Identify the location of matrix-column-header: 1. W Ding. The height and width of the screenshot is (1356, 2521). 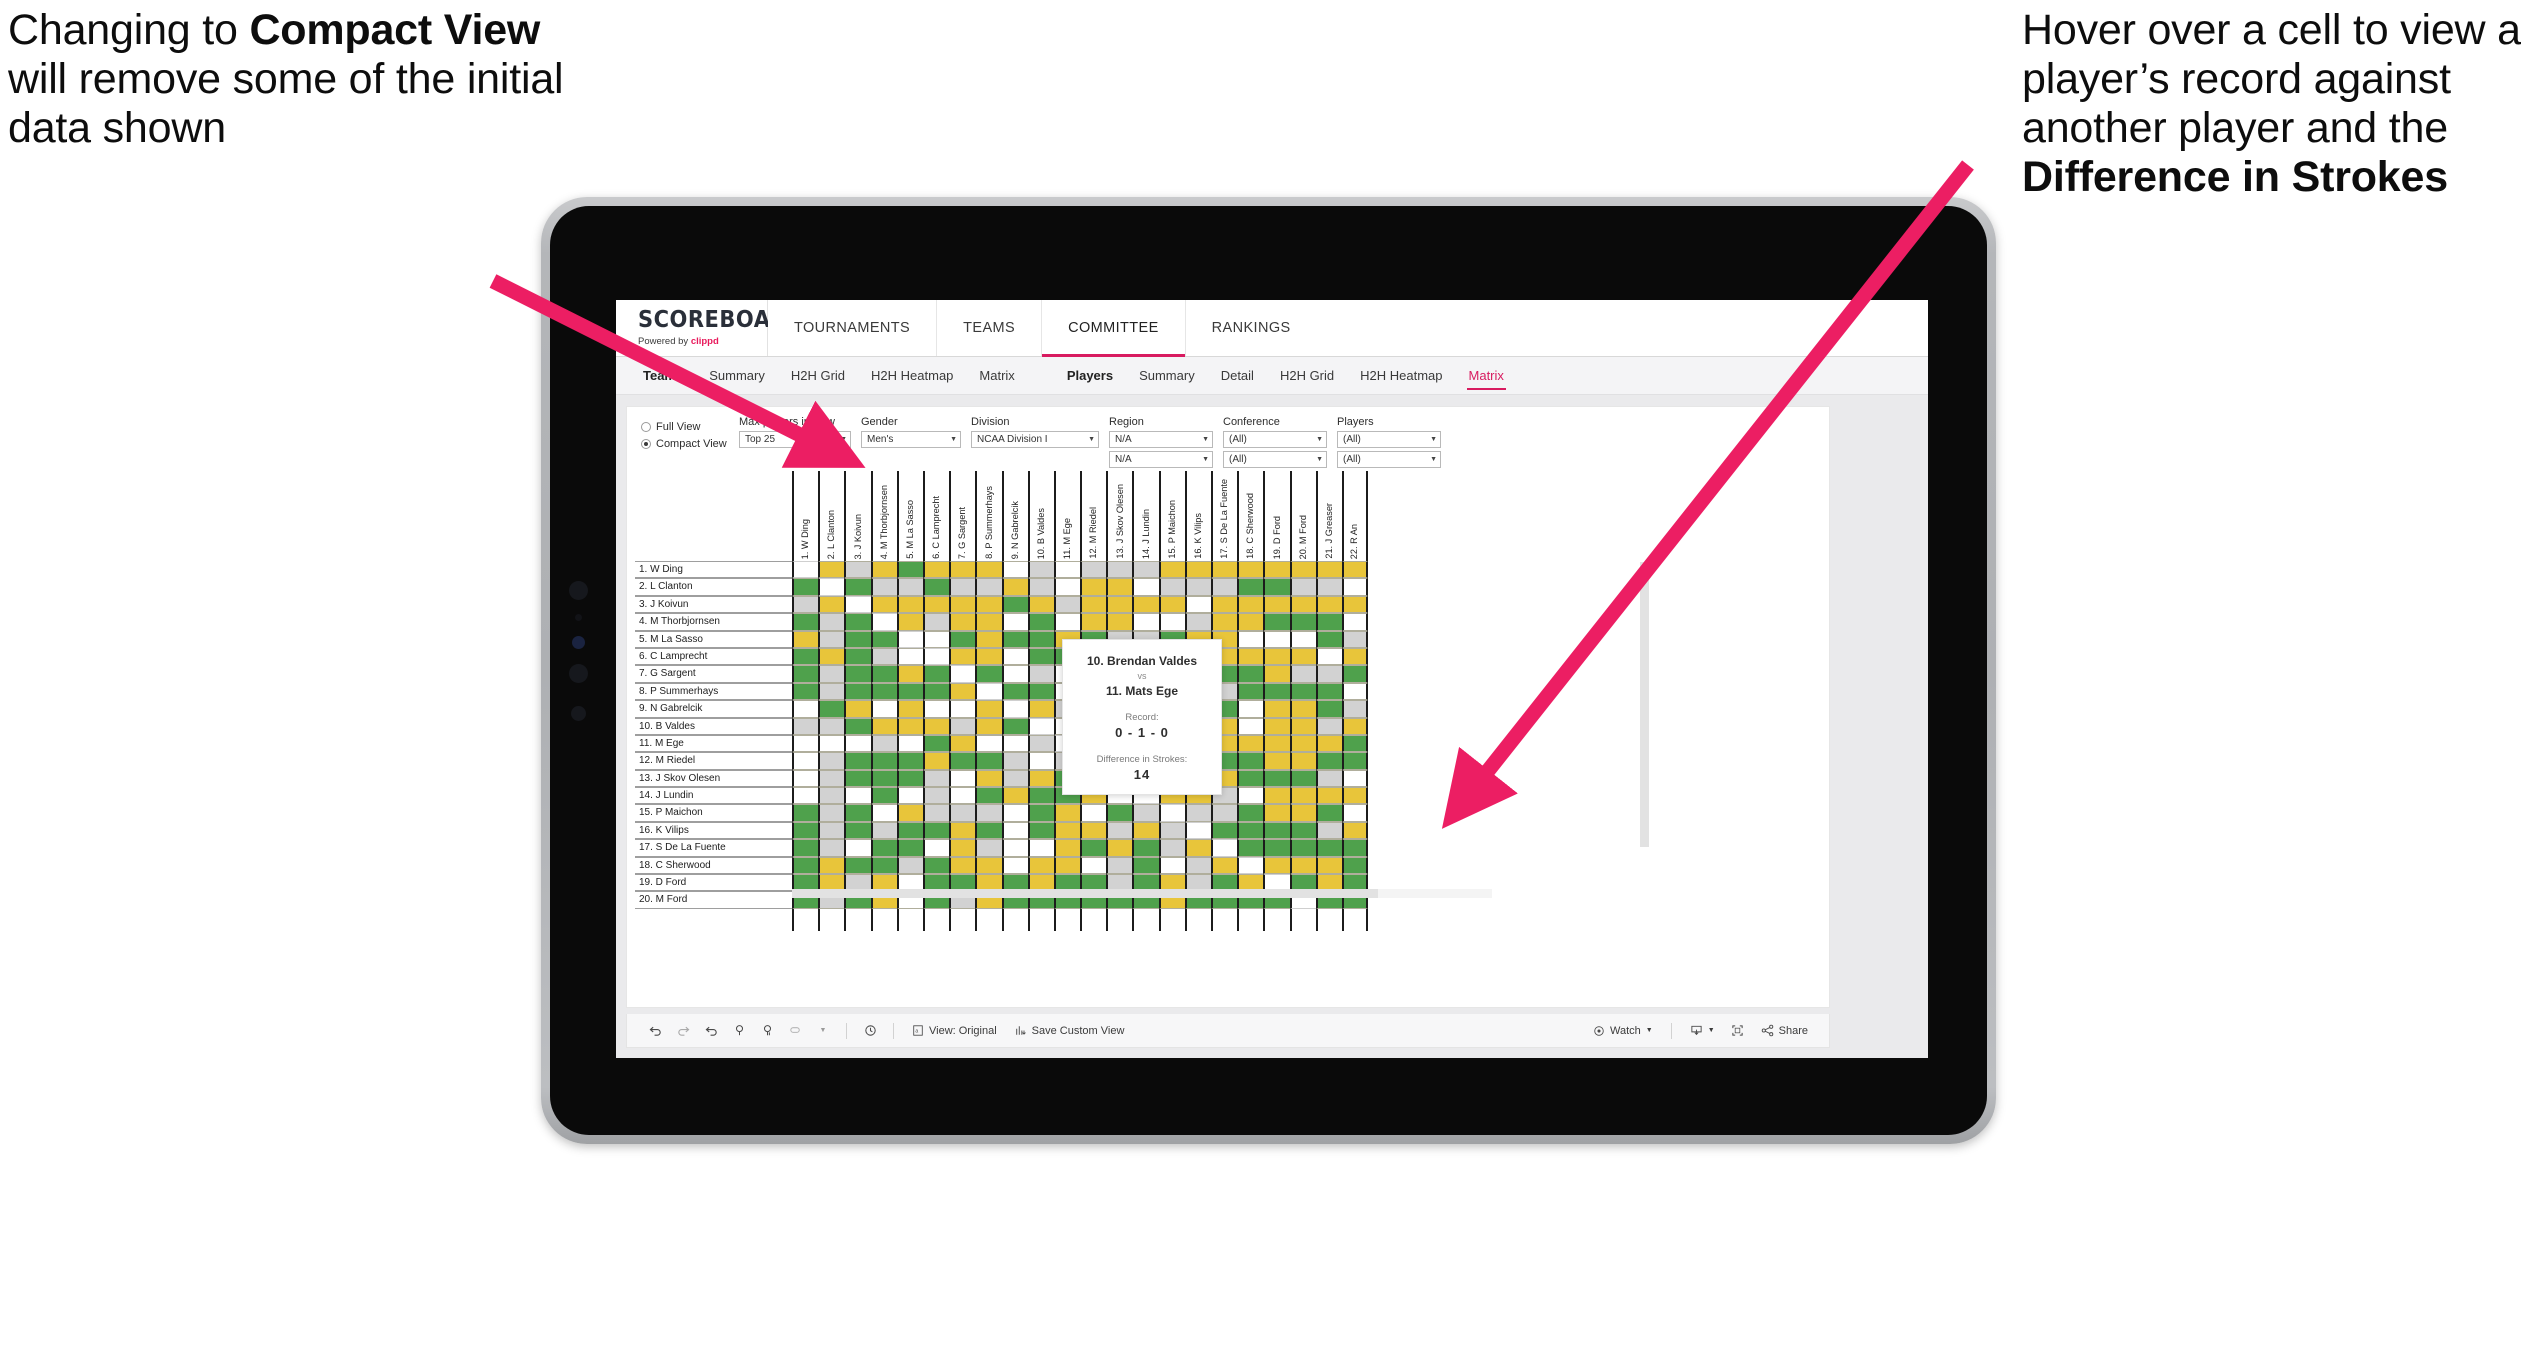
(805, 516).